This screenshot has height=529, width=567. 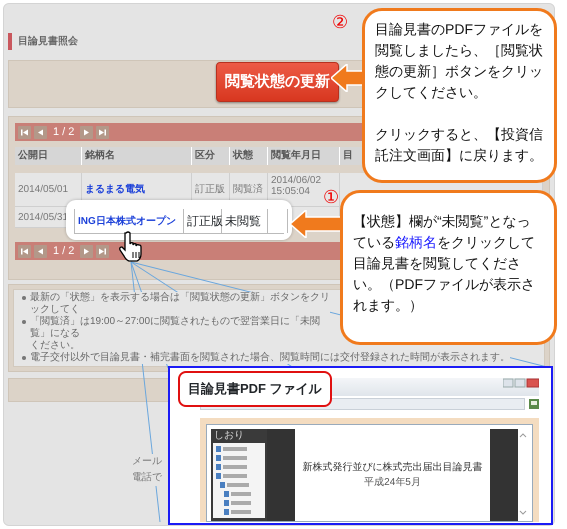 I want to click on page-icon, so click(x=534, y=404).